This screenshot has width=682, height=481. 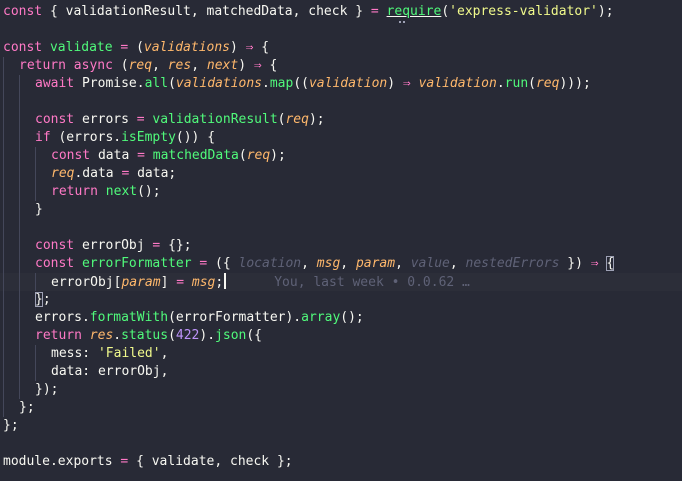 I want to click on code-line: data: errorObj,, so click(x=341, y=372).